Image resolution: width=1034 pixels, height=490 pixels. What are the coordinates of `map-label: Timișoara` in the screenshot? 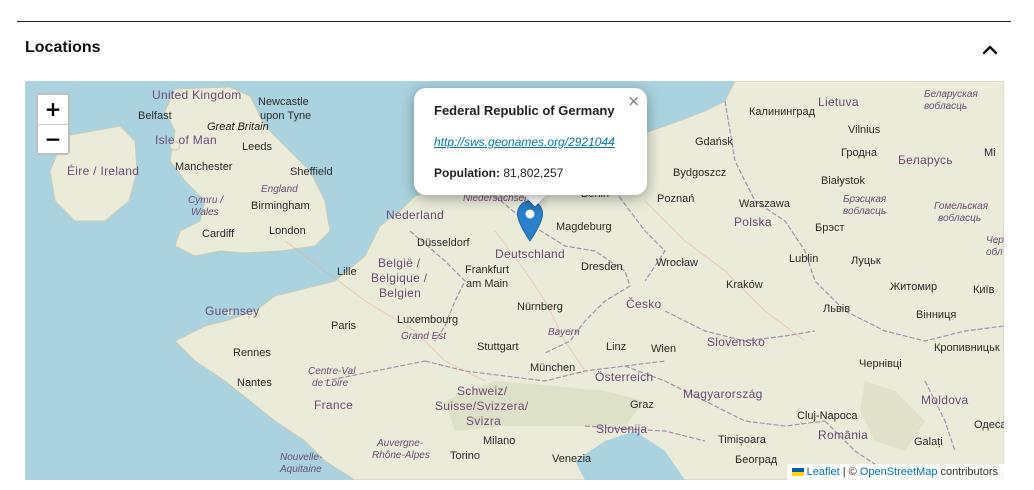 It's located at (742, 440).